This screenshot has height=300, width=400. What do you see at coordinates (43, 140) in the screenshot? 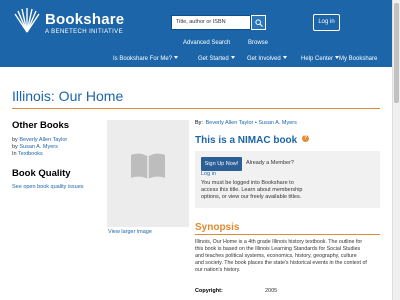
I see `author-link: Beverly Allen Taylor` at bounding box center [43, 140].